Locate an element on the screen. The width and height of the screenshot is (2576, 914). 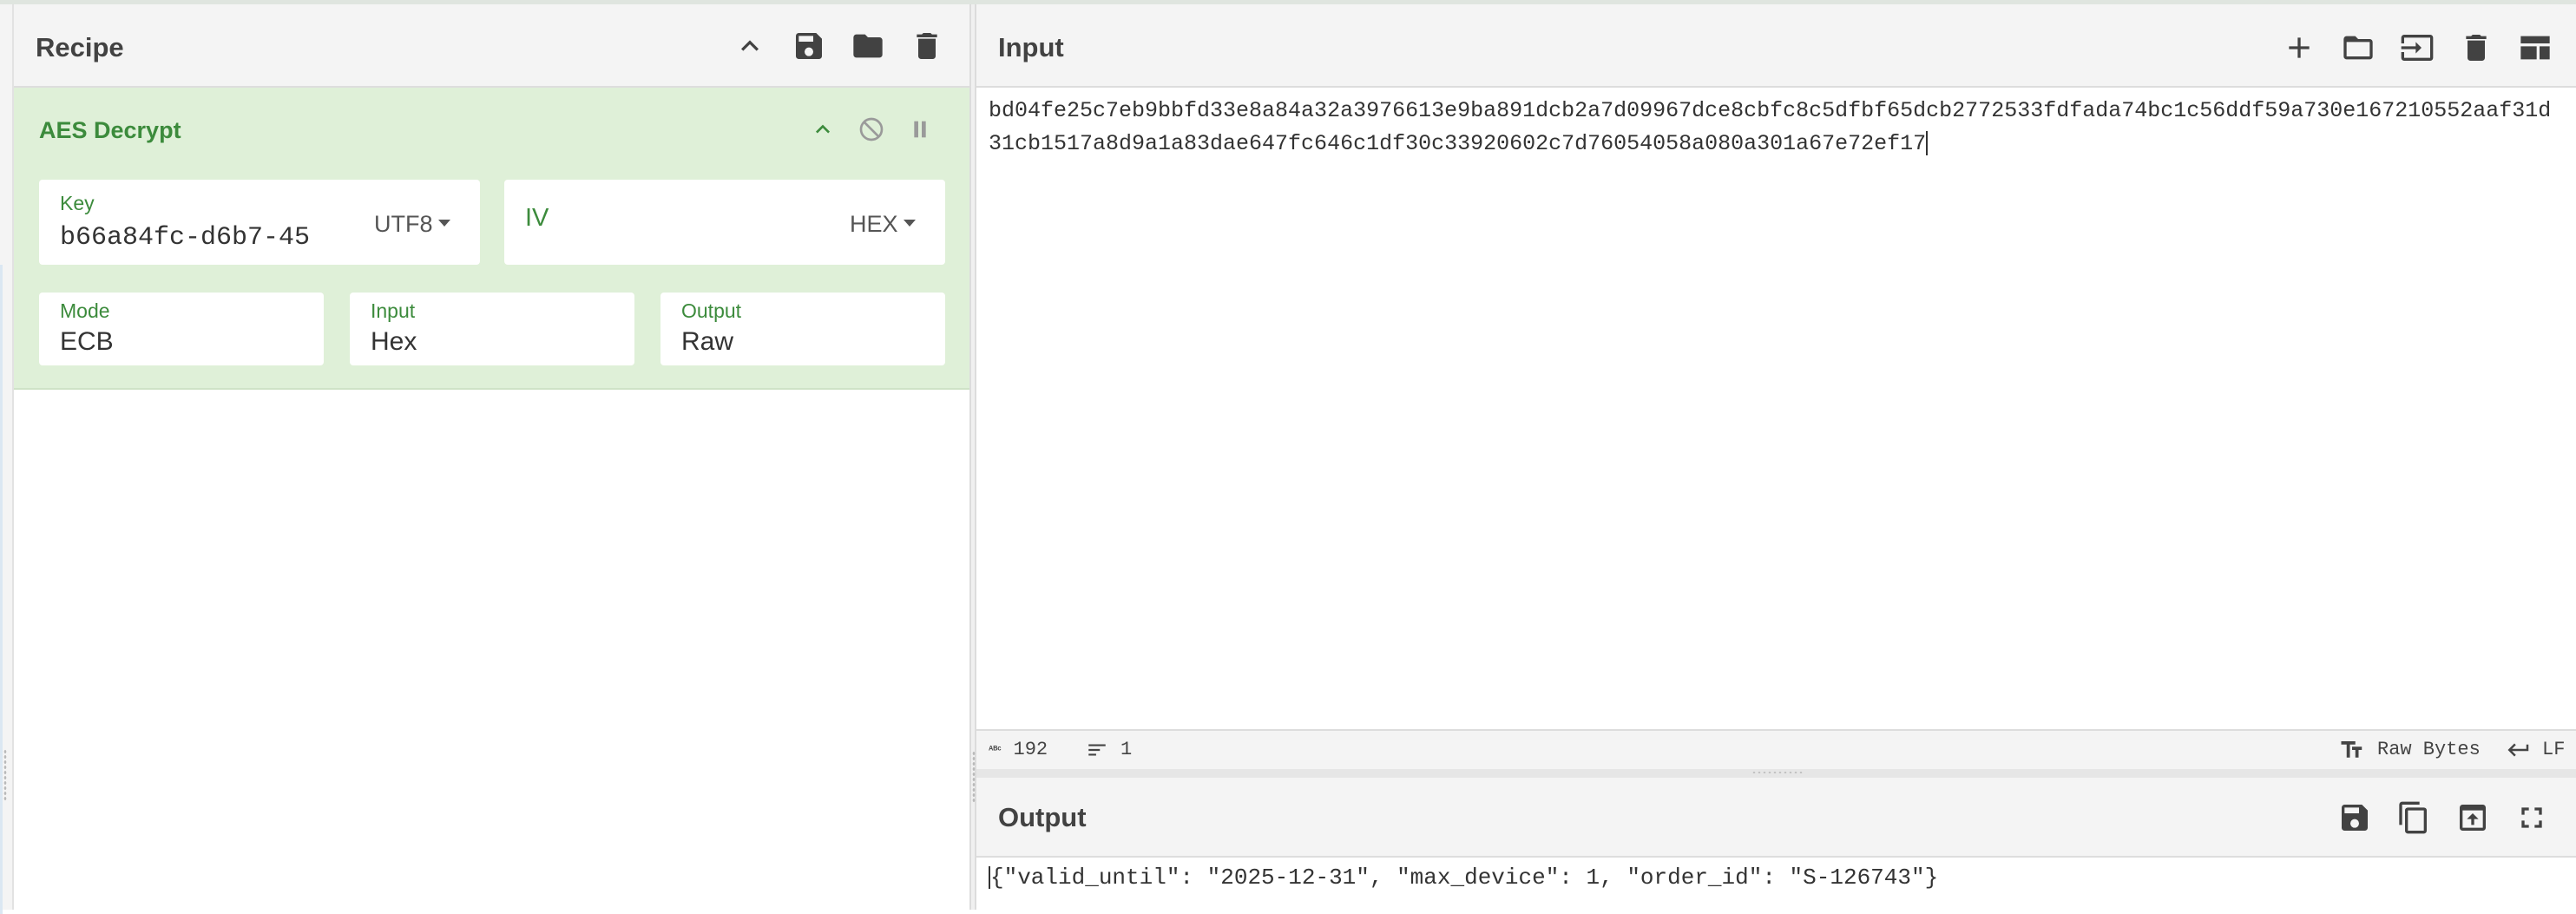
clear-recipe-button is located at coordinates (927, 46).